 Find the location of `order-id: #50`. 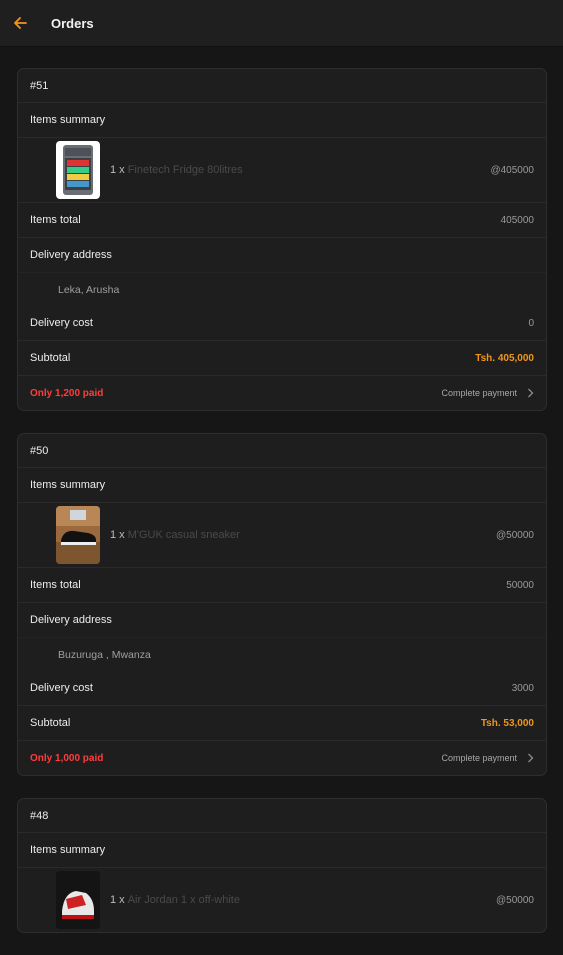

order-id: #50 is located at coordinates (39, 450).